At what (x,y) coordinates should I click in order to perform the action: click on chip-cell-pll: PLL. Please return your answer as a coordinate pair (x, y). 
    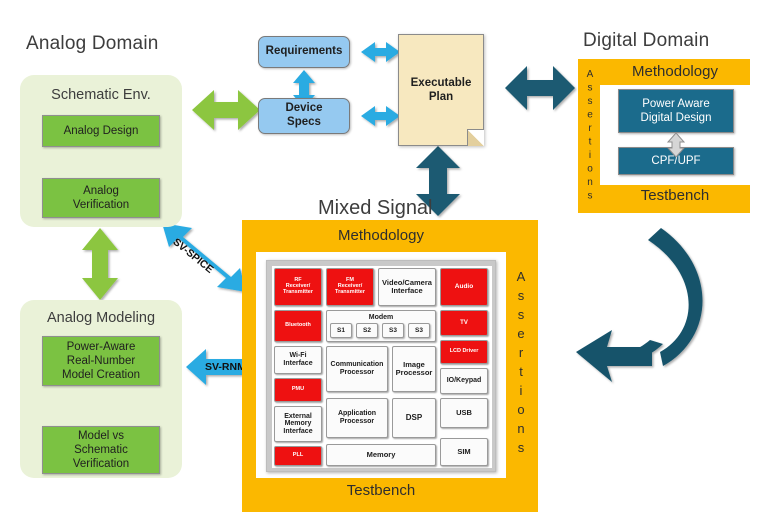
    Looking at the image, I should click on (298, 456).